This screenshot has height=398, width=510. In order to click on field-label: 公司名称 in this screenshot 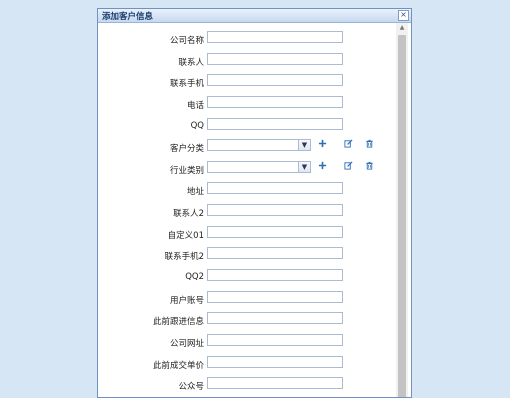, I will do `click(186, 41)`.